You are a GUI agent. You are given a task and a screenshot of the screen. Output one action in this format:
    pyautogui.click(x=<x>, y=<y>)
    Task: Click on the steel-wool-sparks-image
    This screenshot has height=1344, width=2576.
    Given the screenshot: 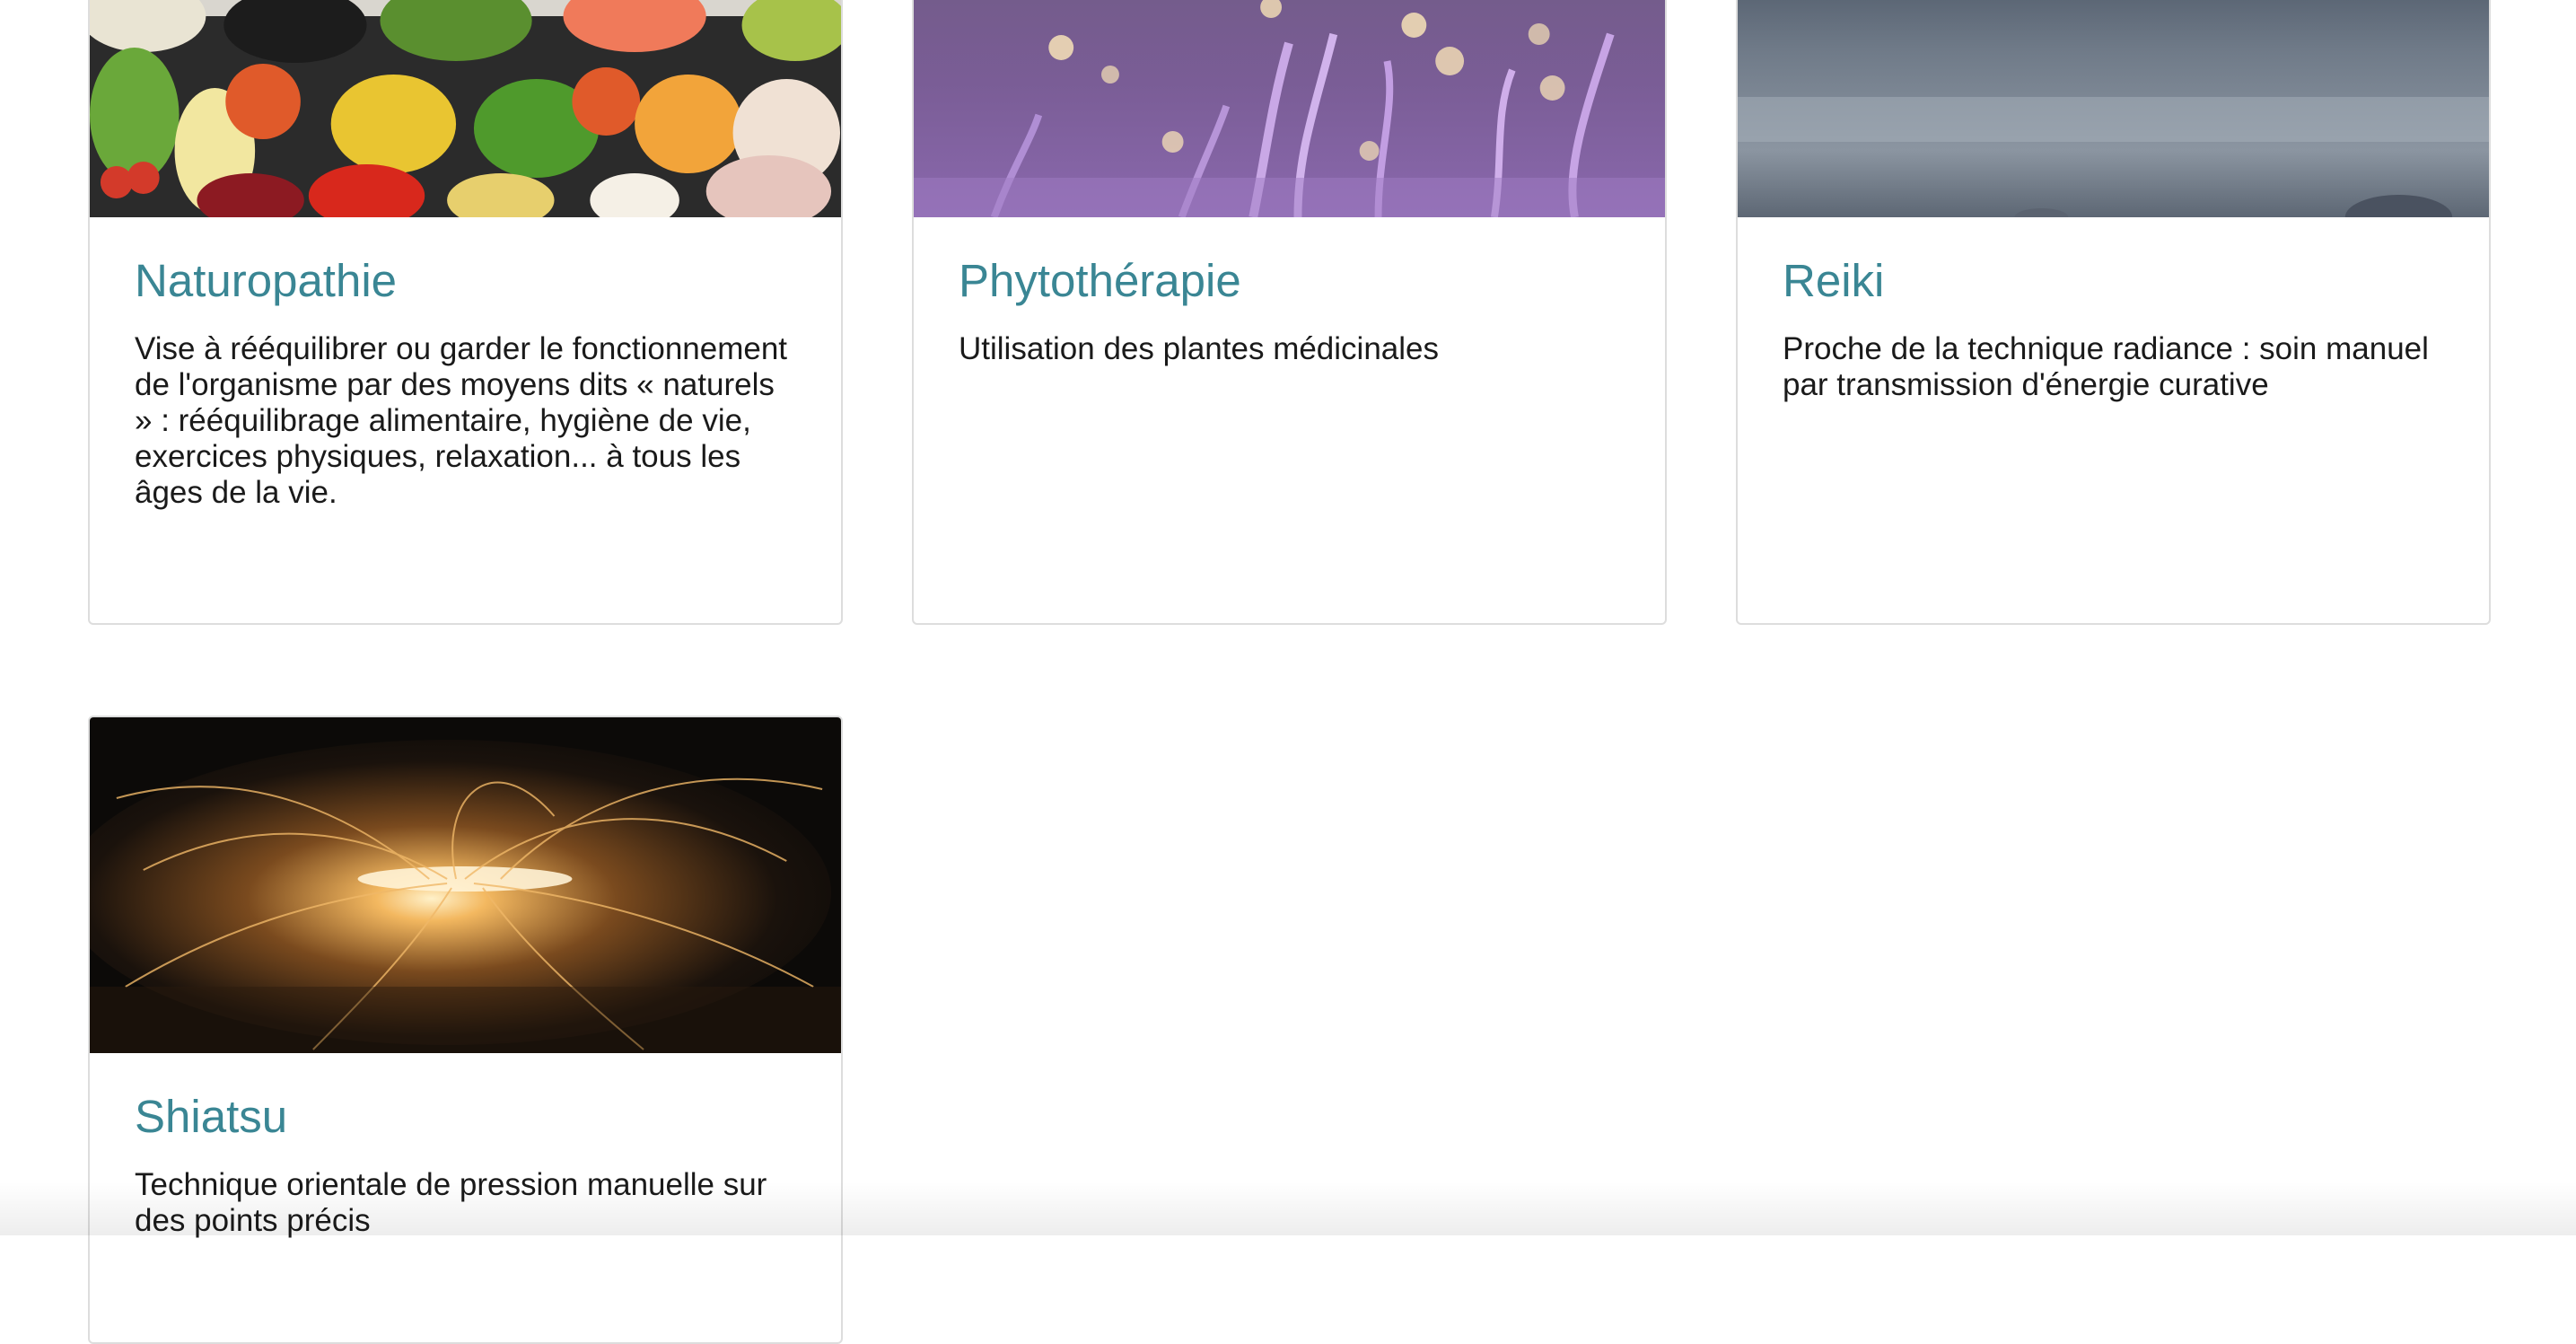 What is the action you would take?
    pyautogui.click(x=466, y=885)
    